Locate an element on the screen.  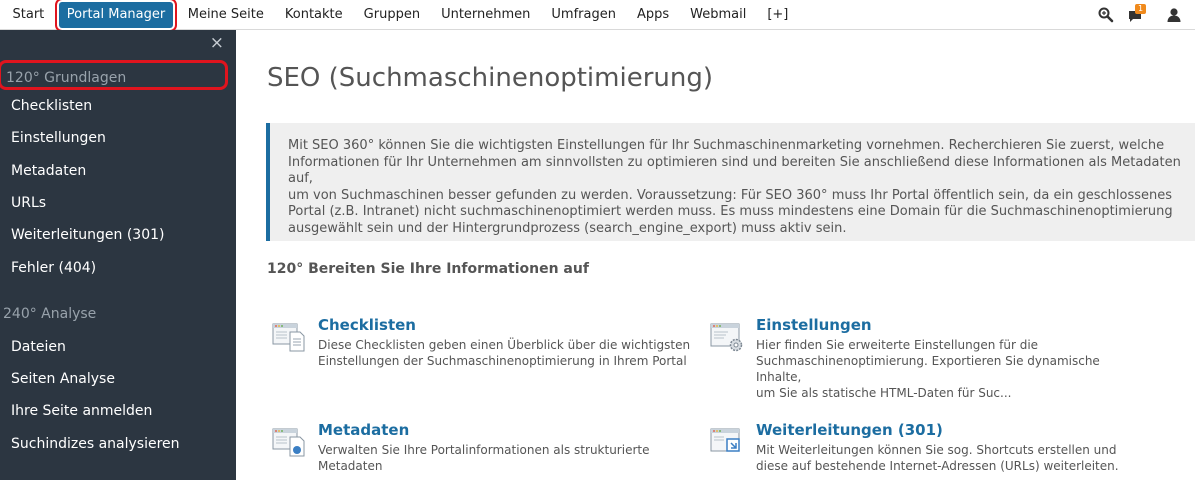
sidebar-group-grundlagen: 120° Grundlagen is located at coordinates (114, 75).